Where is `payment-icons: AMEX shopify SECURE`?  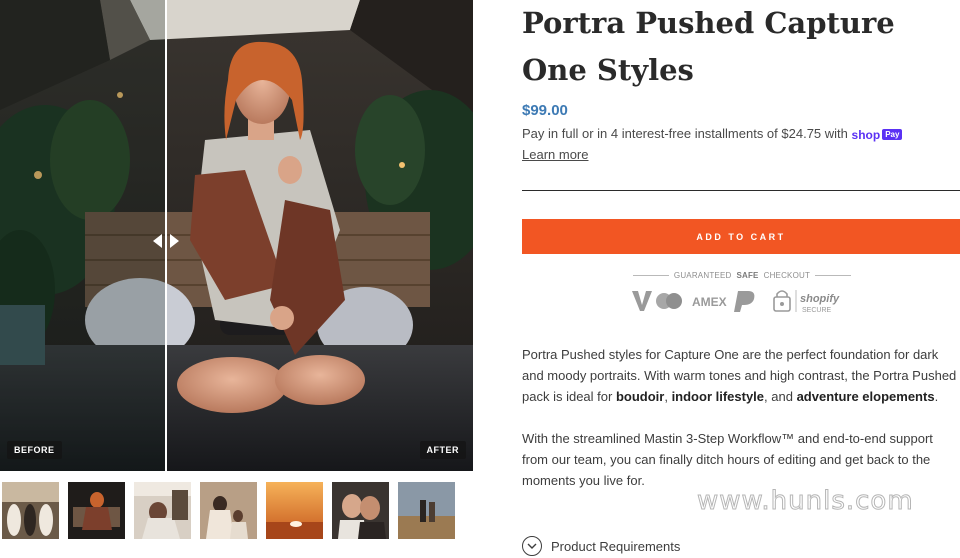
payment-icons: AMEX shopify SECURE is located at coordinates (736, 302).